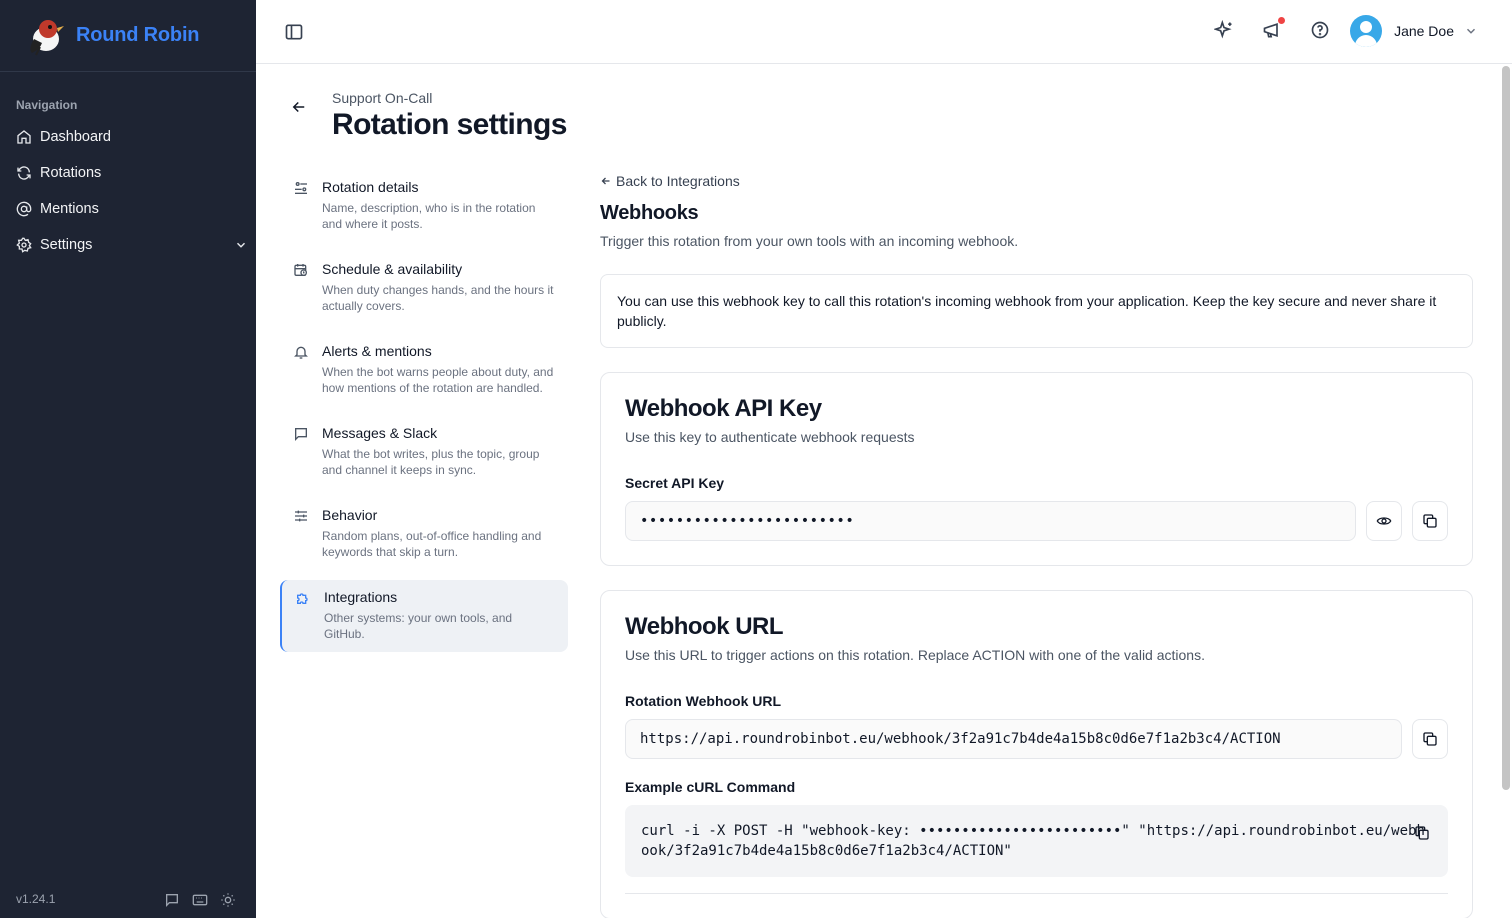 This screenshot has height=918, width=1512. What do you see at coordinates (1281, 20) in the screenshot?
I see `notification-dot` at bounding box center [1281, 20].